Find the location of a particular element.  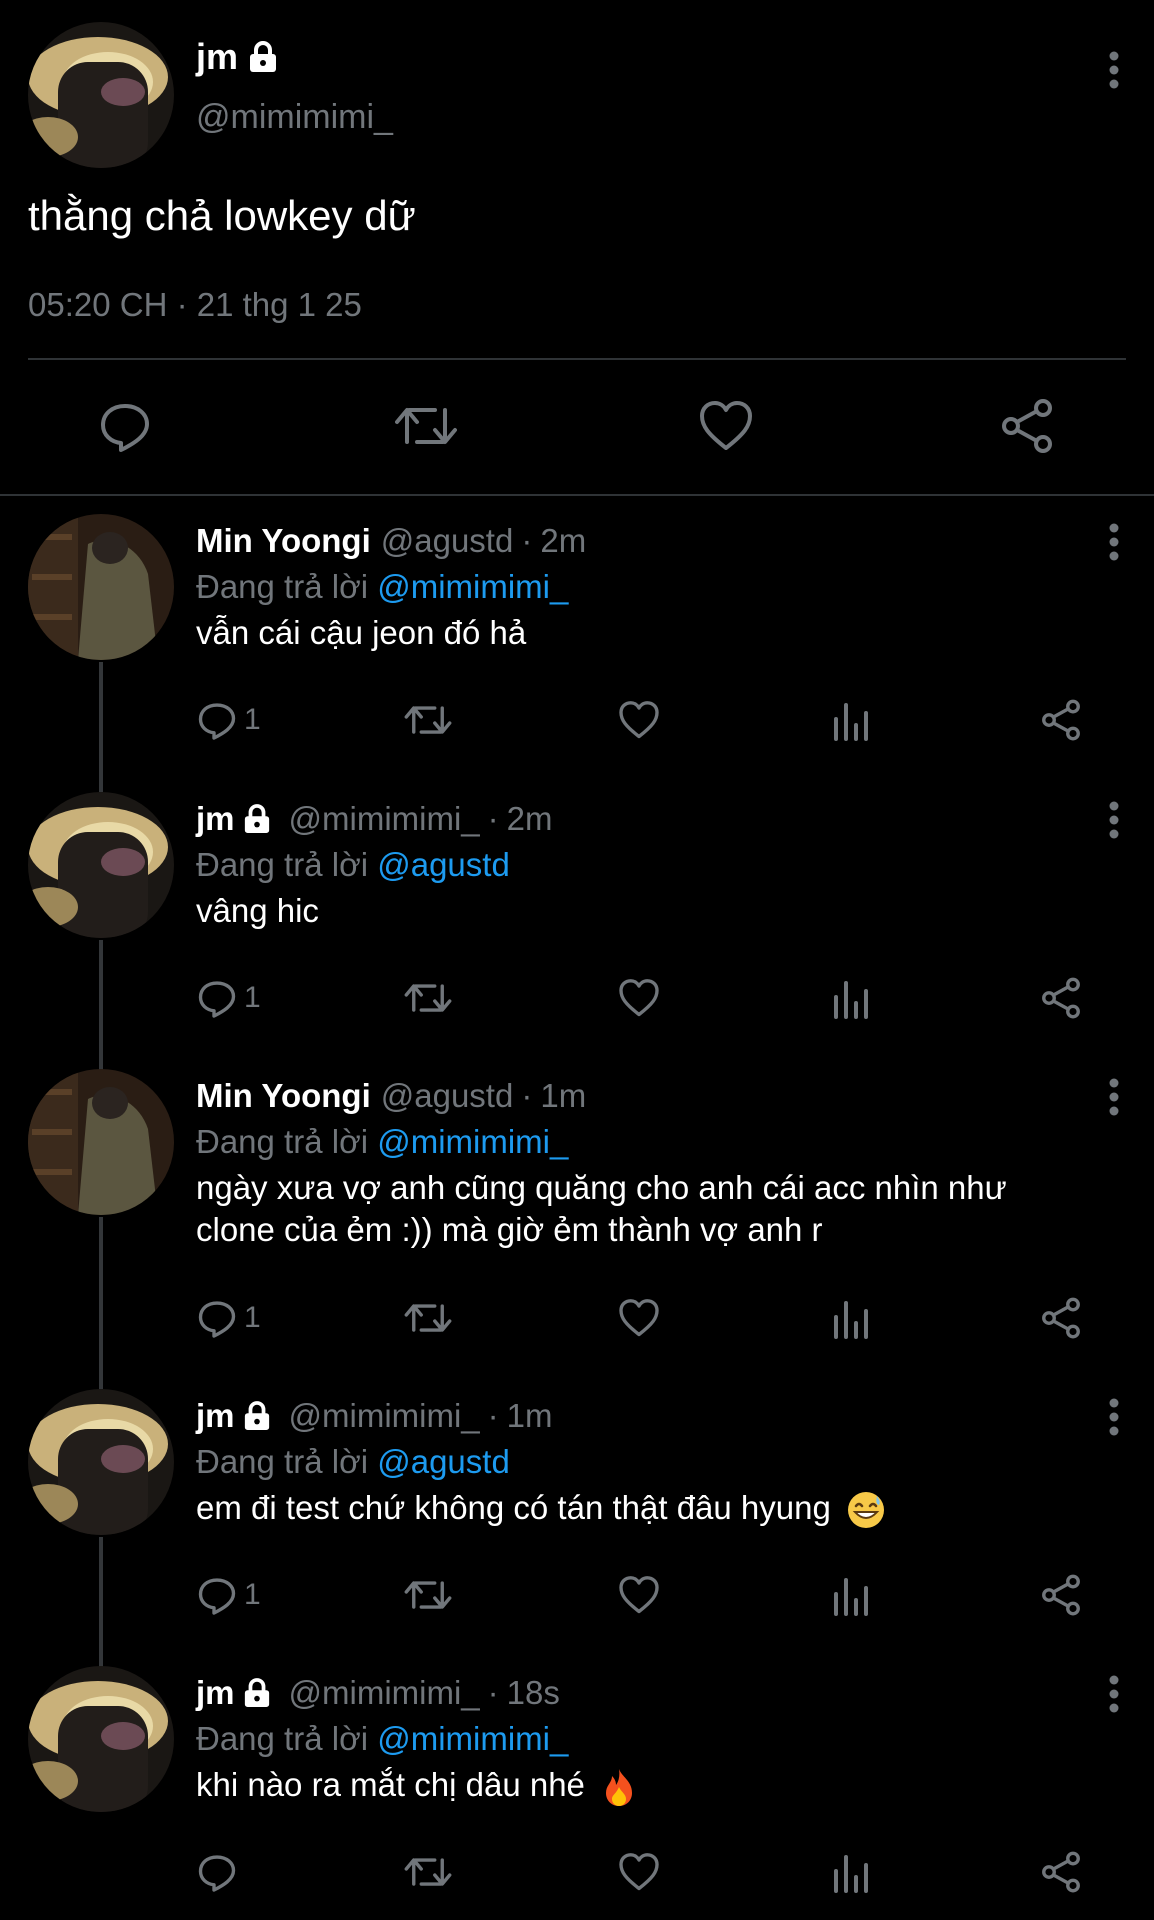

tweet-timestamp: 05:20 CH · 21 thg 1 25 is located at coordinates (195, 304).